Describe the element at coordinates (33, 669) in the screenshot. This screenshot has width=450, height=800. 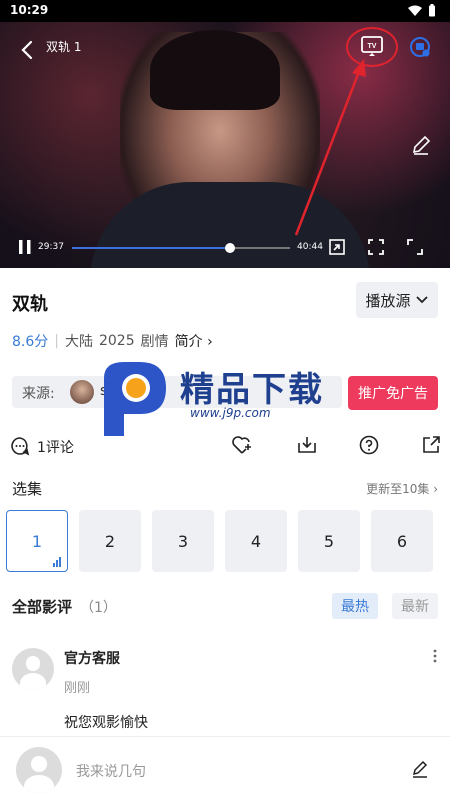
I see `avatar` at that location.